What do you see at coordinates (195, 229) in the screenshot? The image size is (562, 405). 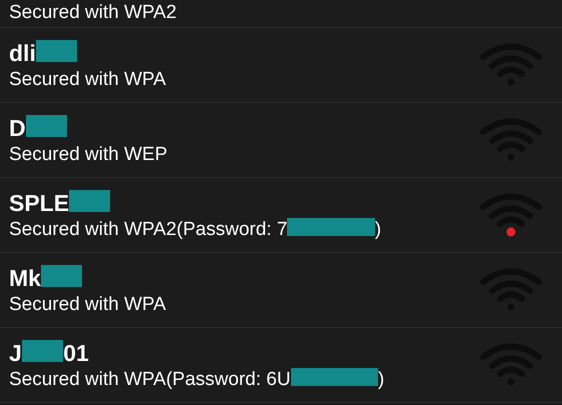 I see `security-text: Secured with WPA2(Password: 7 )` at bounding box center [195, 229].